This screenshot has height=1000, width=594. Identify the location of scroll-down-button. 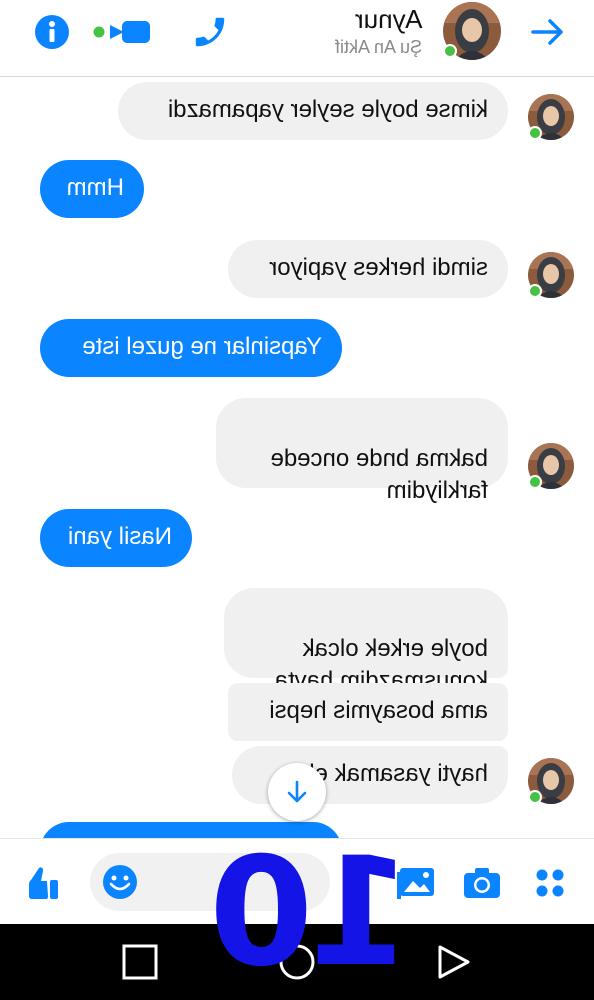
(297, 792).